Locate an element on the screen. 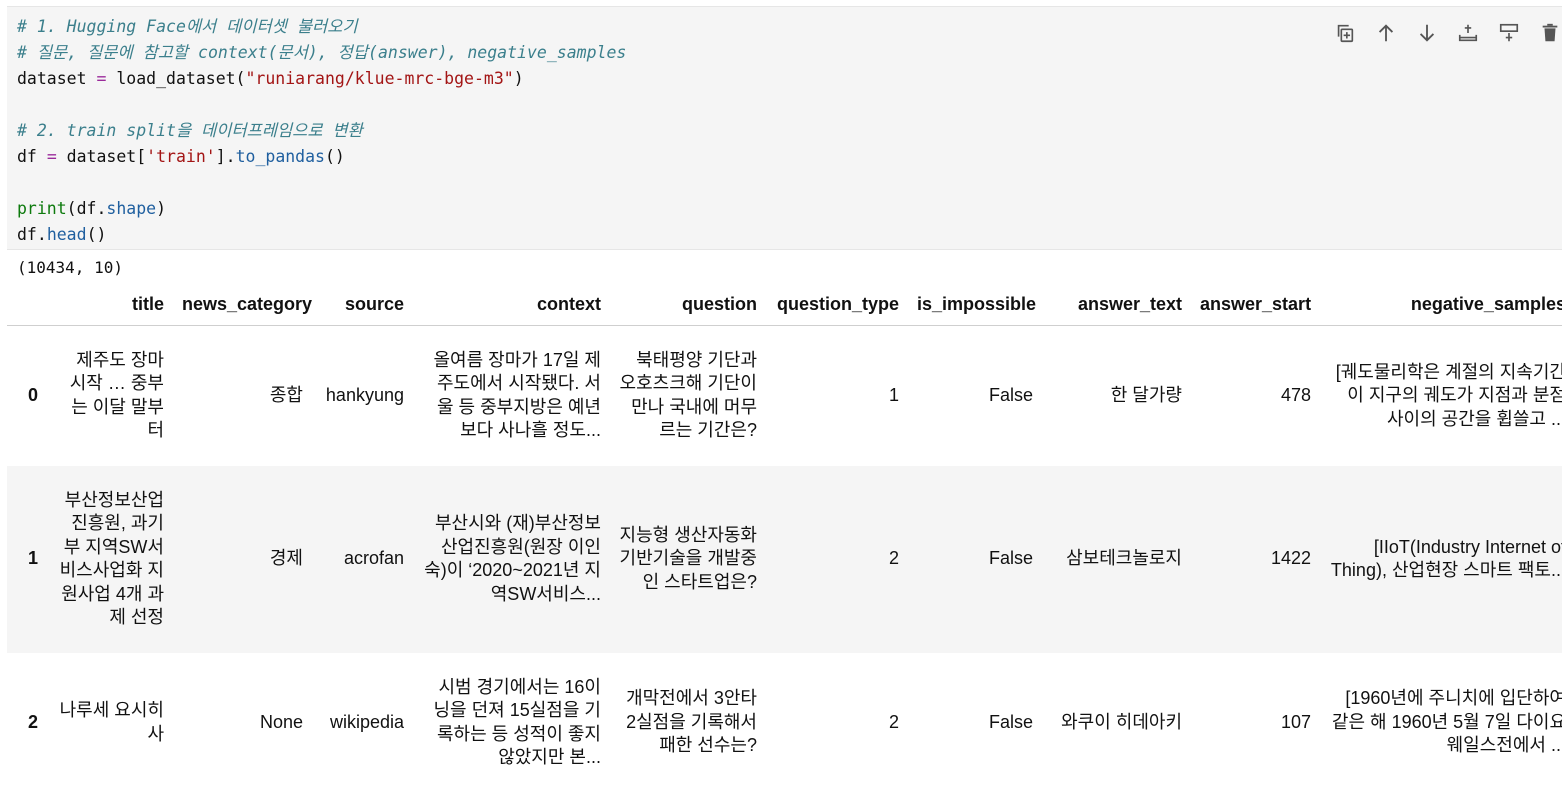 The width and height of the screenshot is (1562, 793). table-cell: 삼보테크놀로지 is located at coordinates (1124, 558).